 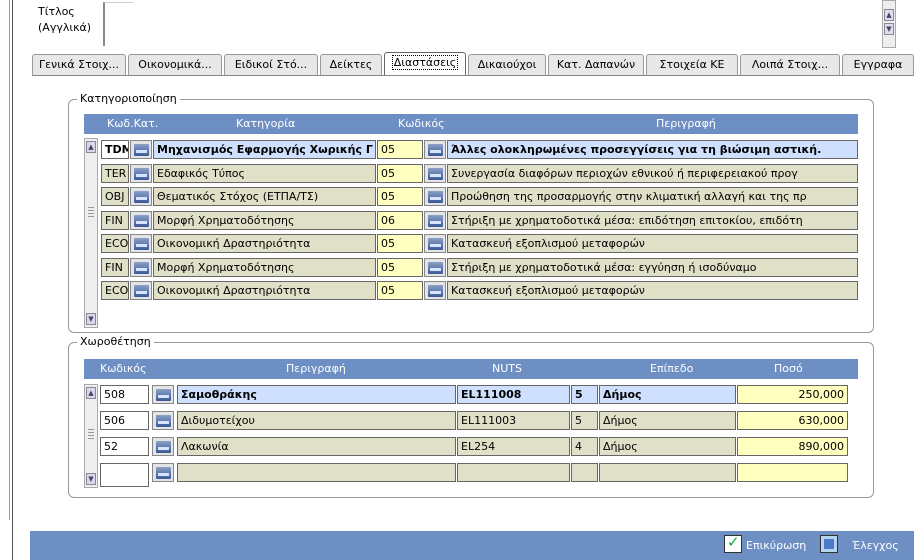 What do you see at coordinates (513, 472) in the screenshot?
I see `nuts-cell` at bounding box center [513, 472].